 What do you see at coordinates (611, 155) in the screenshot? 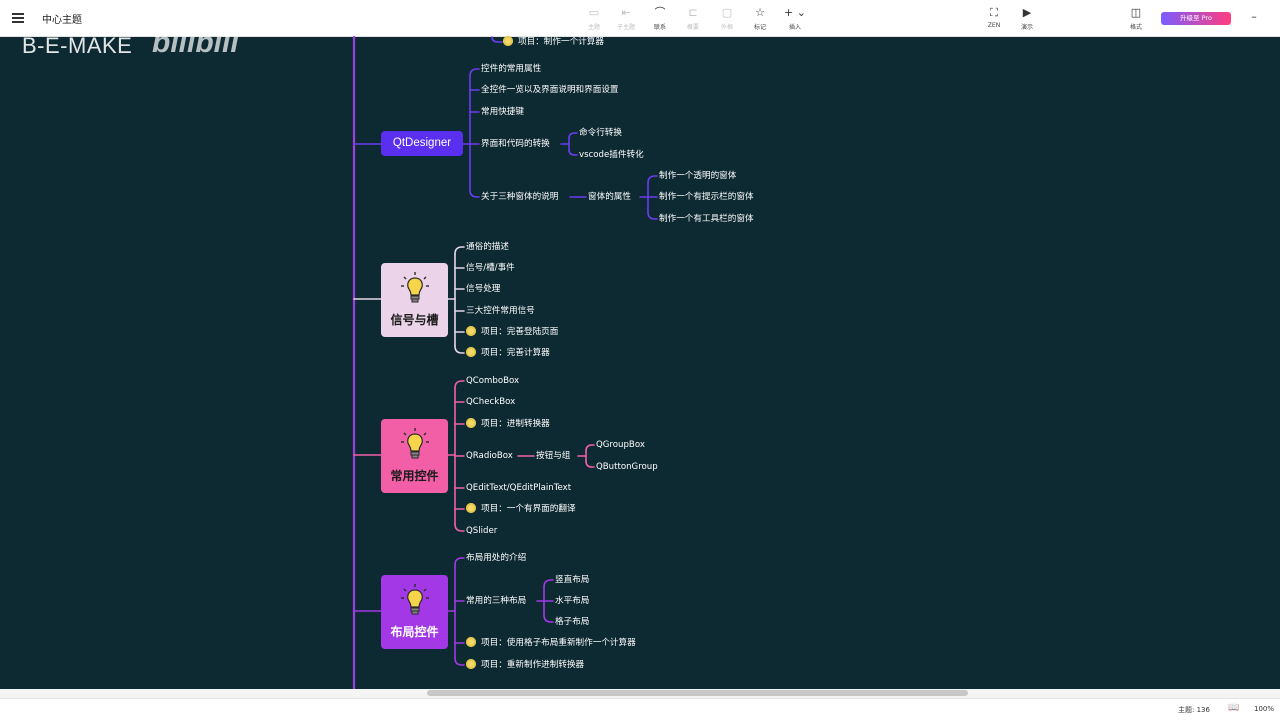
I see `node-vscode-plugin-convert: vscode插件转化` at bounding box center [611, 155].